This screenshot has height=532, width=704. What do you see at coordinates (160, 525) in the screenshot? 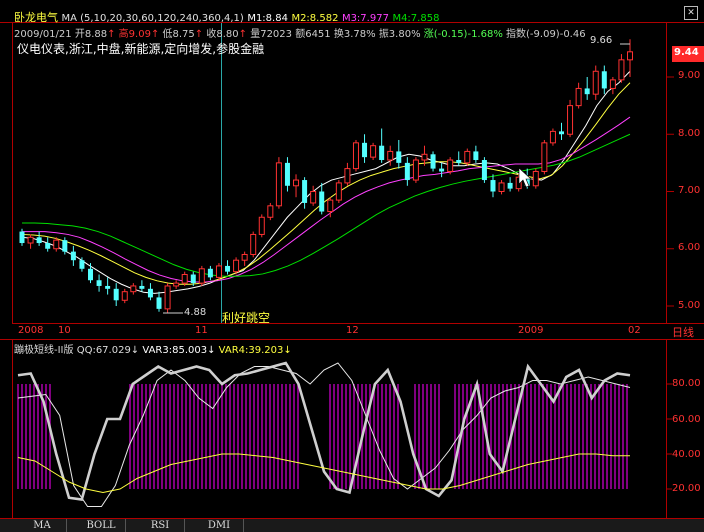
I see `tab-rsi: RSI` at bounding box center [160, 525].